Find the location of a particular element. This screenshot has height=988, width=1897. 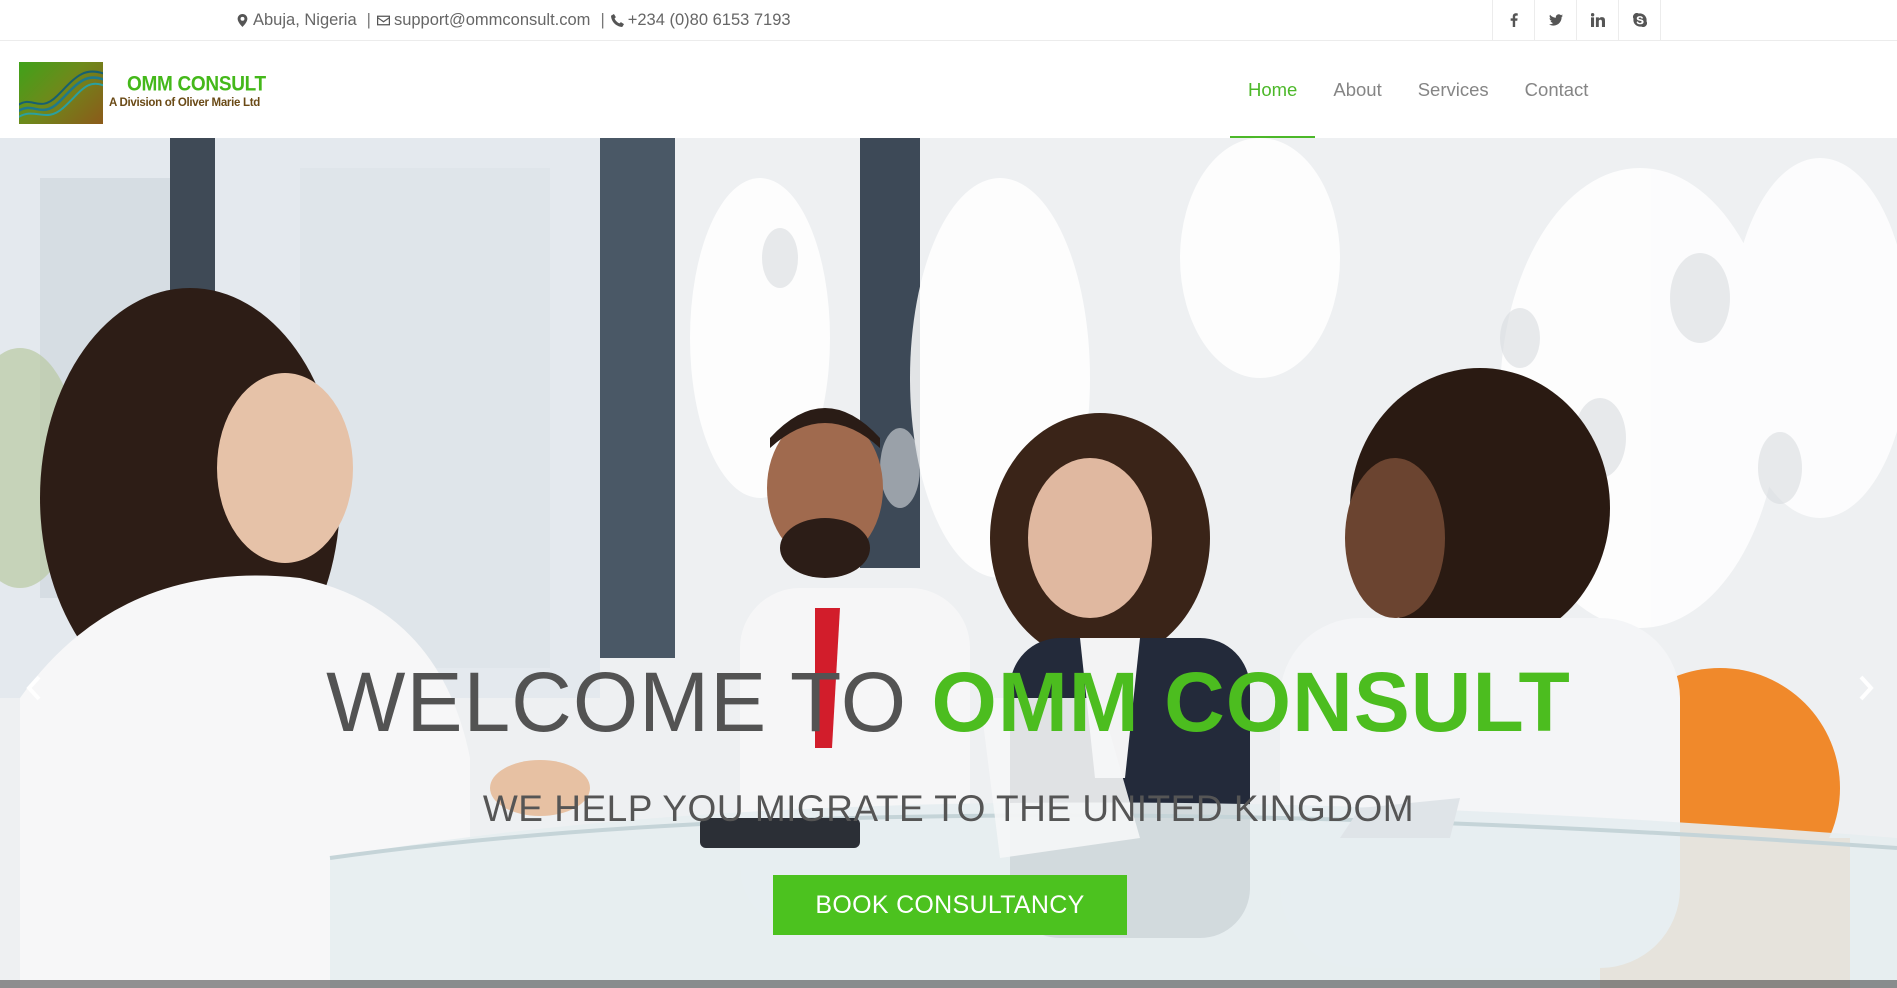

logo-wave-icon is located at coordinates (61, 93).